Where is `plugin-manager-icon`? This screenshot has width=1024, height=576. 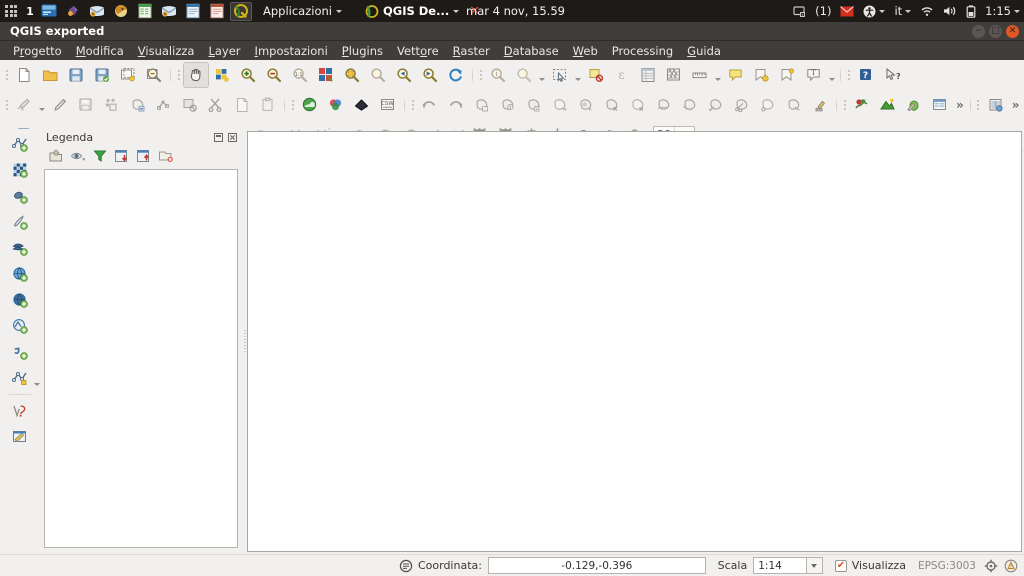 plugin-manager-icon is located at coordinates (996, 105).